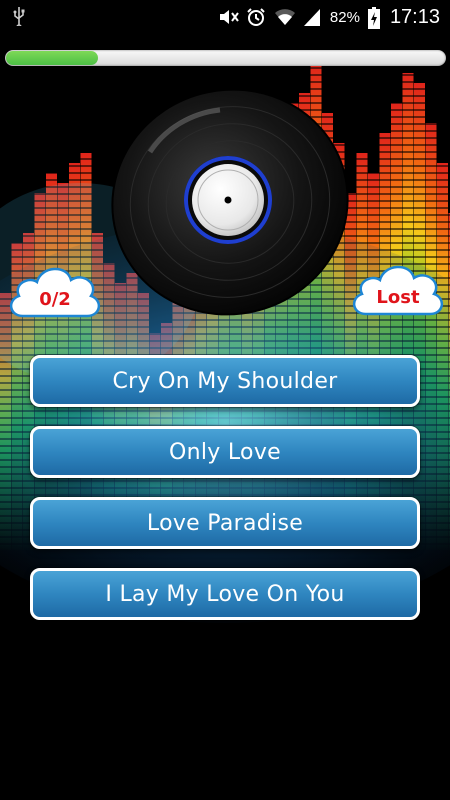 Image resolution: width=450 pixels, height=800 pixels. I want to click on alarm-icon, so click(256, 17).